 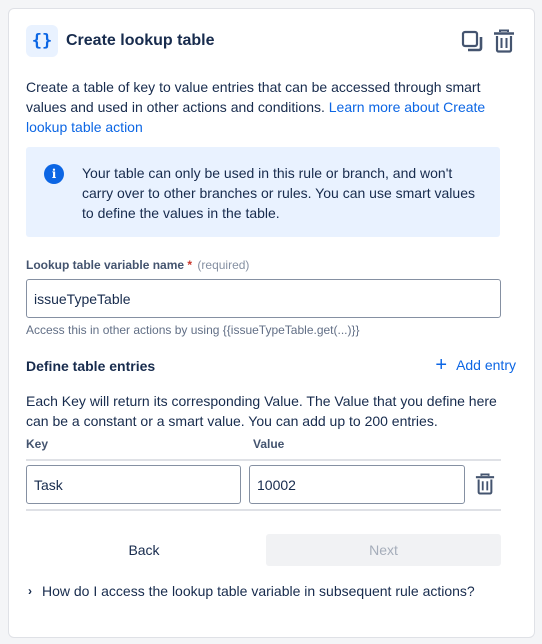 I want to click on panel-title: Create lookup table, so click(x=140, y=40).